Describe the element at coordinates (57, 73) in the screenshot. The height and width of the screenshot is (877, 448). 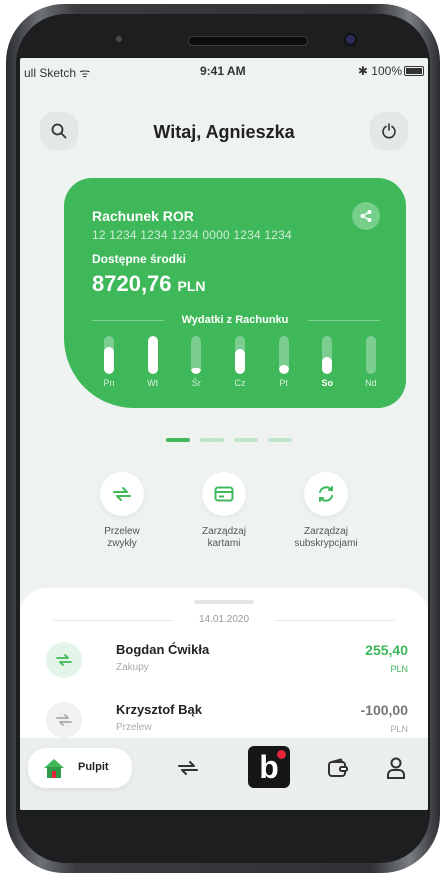
I see `carrier-signal: ull Sketch ᯤ` at that location.